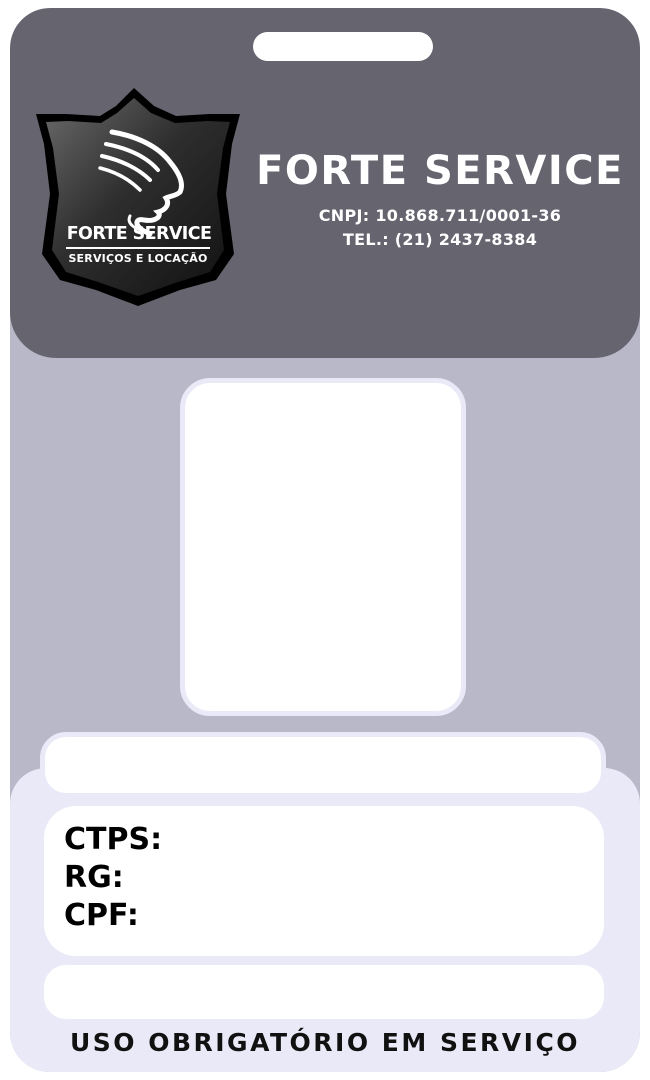 This screenshot has width=650, height=1080. What do you see at coordinates (113, 839) in the screenshot?
I see `ctps-label: CTPS:` at bounding box center [113, 839].